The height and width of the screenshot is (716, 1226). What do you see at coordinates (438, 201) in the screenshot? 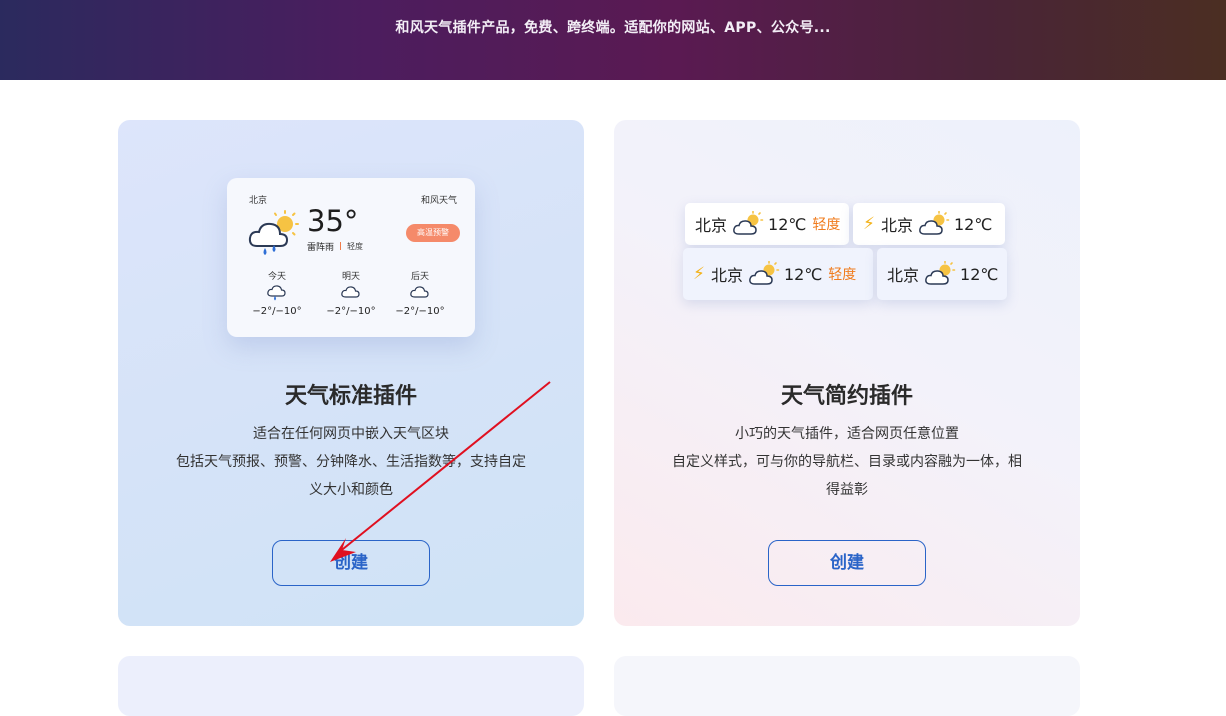
I see `preview-brand: 和风天气` at bounding box center [438, 201].